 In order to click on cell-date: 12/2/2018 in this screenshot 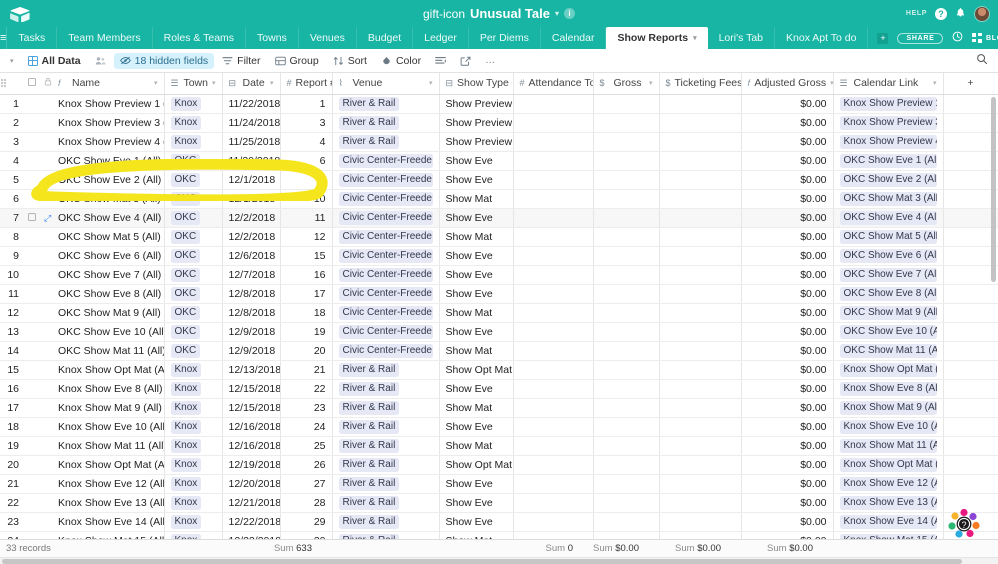, I will do `click(251, 237)`.